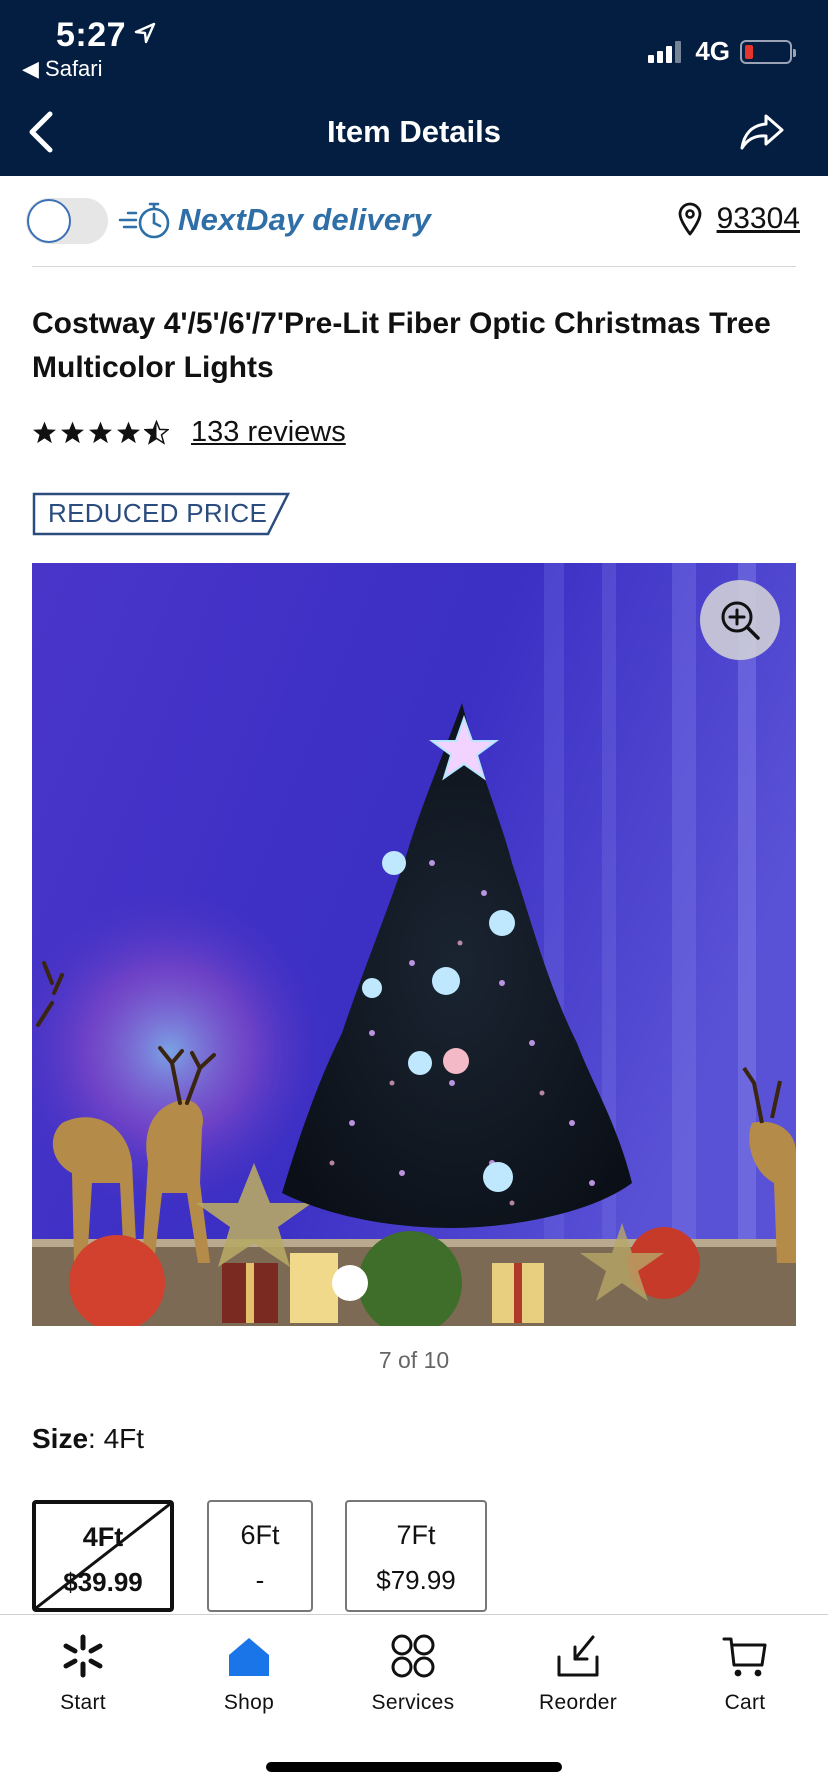 The width and height of the screenshot is (828, 1792). What do you see at coordinates (96, 1438) in the screenshot?
I see `size-colon: :` at bounding box center [96, 1438].